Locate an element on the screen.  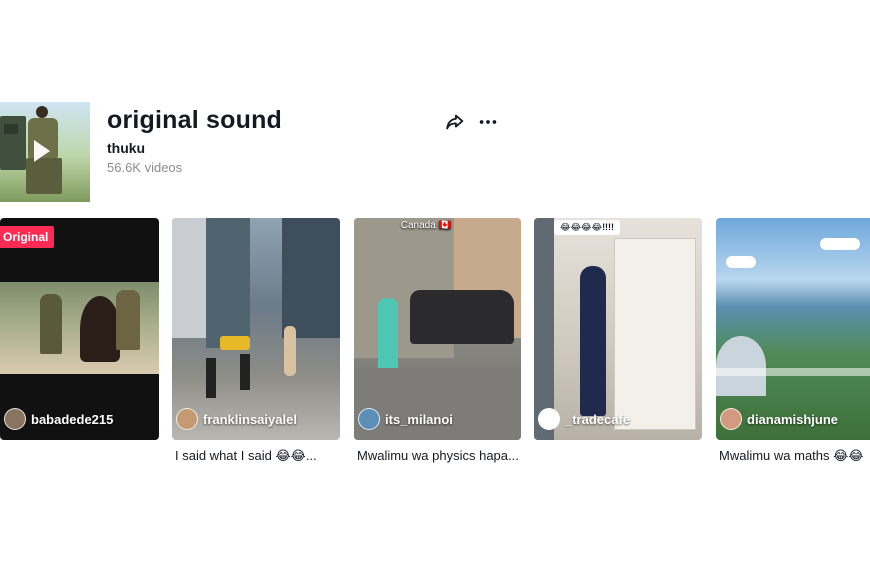
share-icon is located at coordinates (455, 122).